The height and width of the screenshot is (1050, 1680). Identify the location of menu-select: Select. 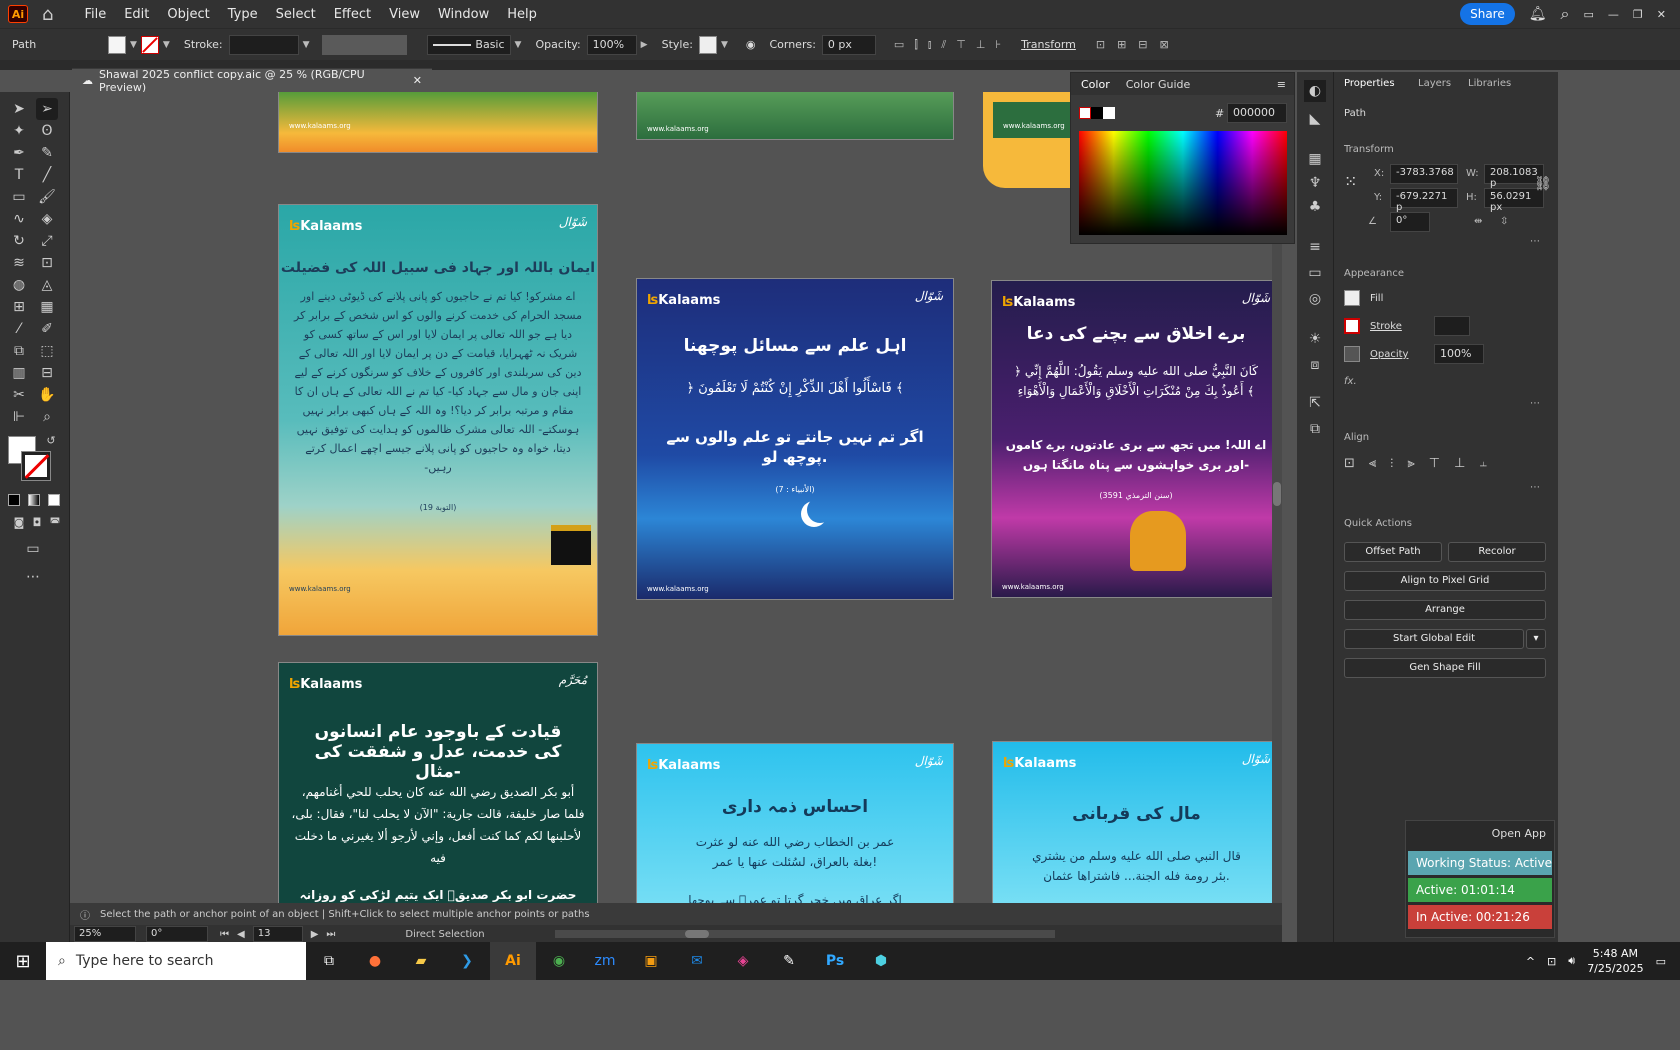
(296, 14).